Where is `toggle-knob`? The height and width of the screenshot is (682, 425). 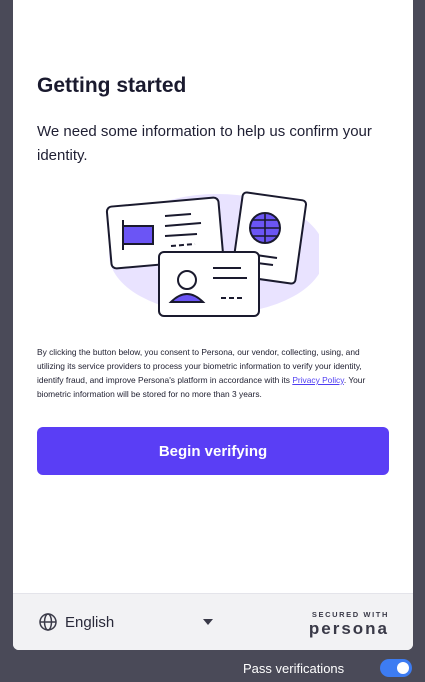
toggle-knob is located at coordinates (403, 668).